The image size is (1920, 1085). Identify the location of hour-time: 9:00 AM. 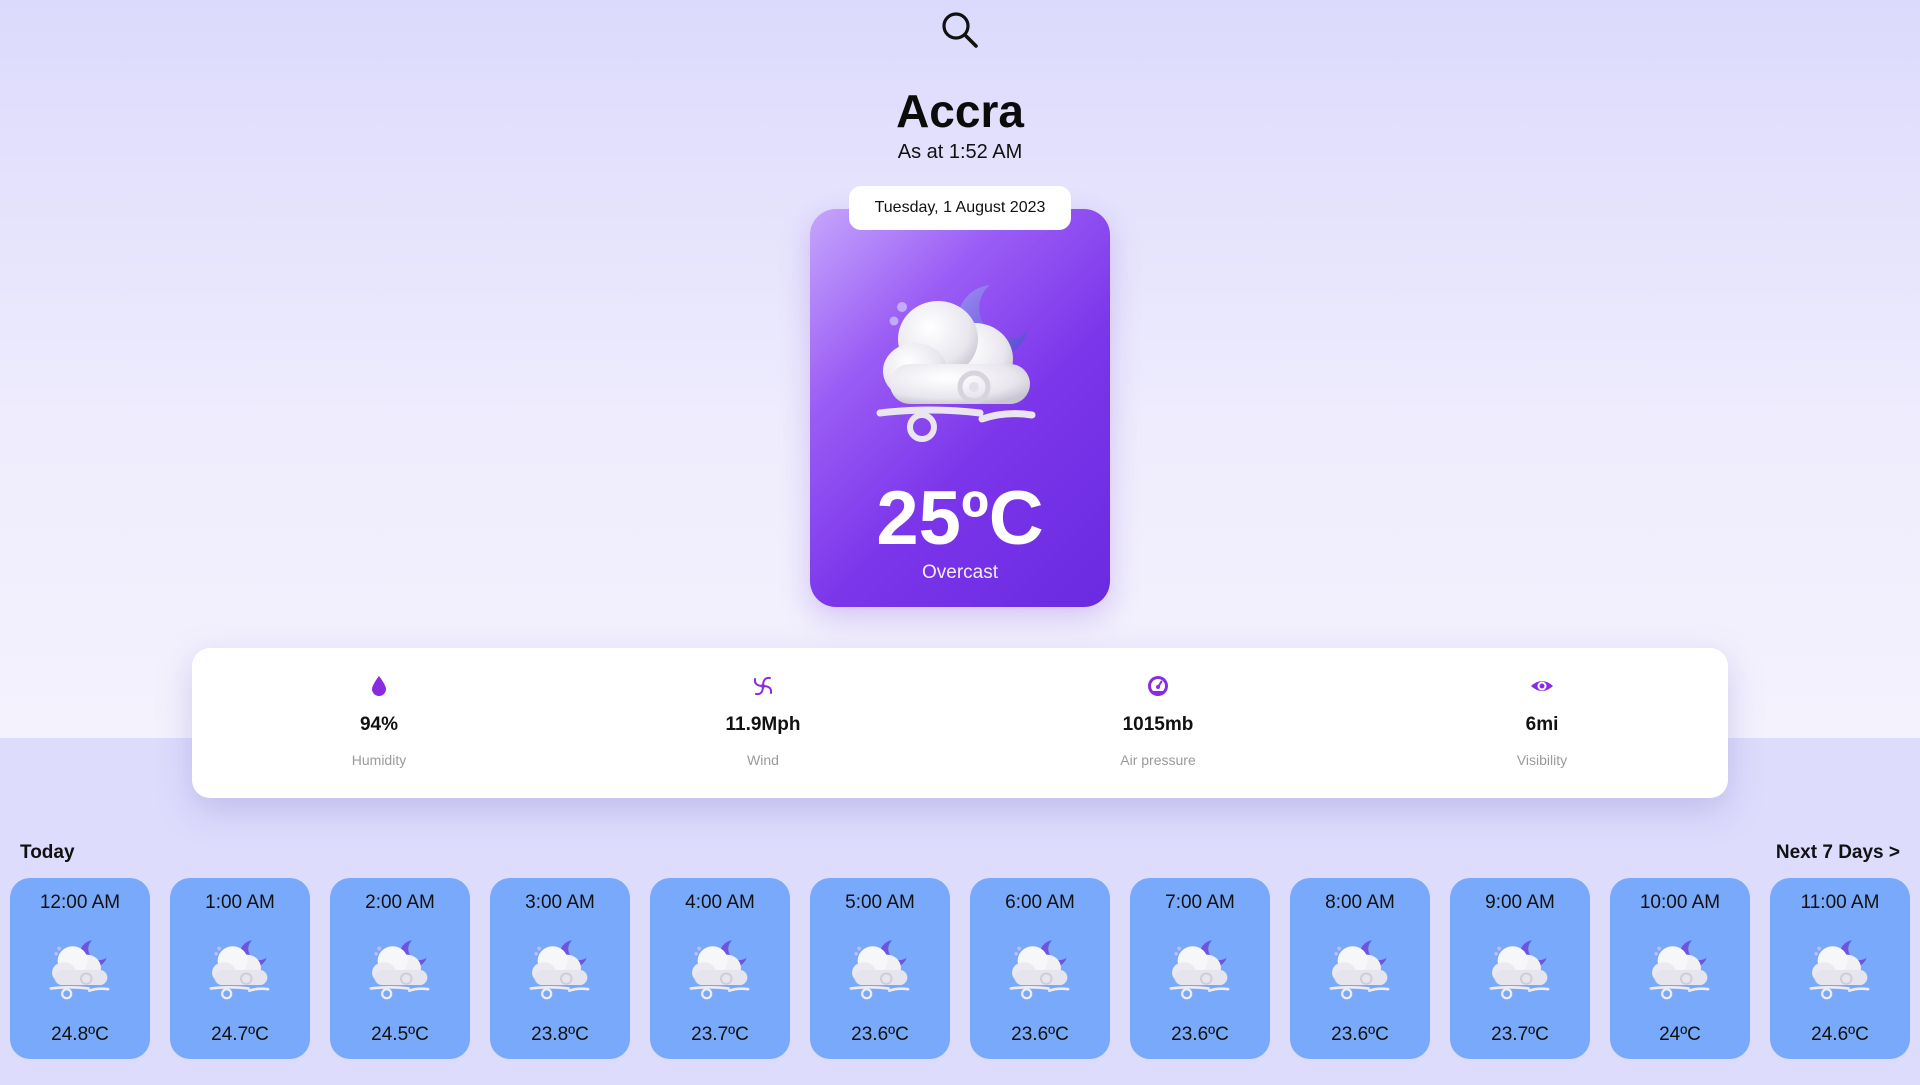
(1520, 902).